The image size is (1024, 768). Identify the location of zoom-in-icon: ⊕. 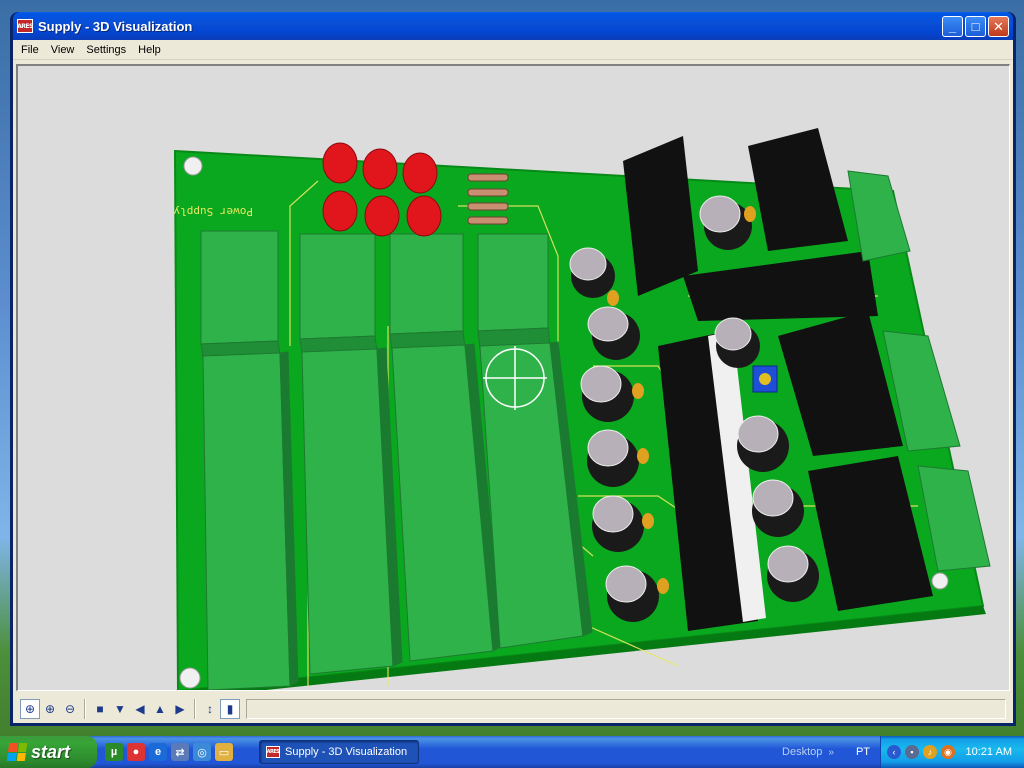
(50, 709).